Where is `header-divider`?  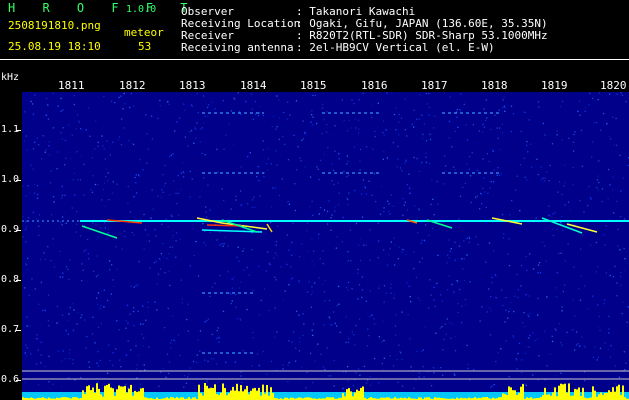
header-divider is located at coordinates (314, 59).